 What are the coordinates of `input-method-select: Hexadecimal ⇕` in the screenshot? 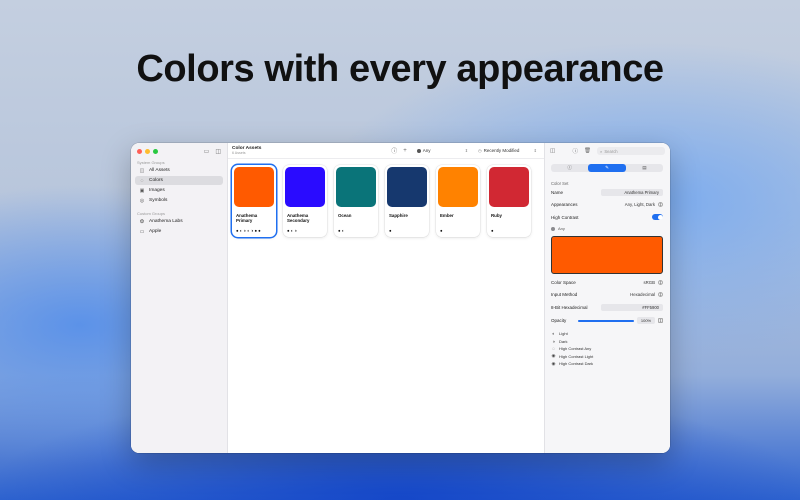 It's located at (646, 294).